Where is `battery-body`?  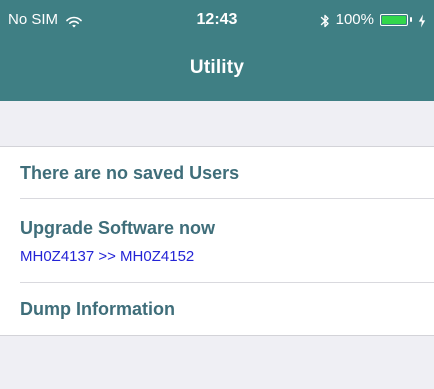
battery-body is located at coordinates (394, 19).